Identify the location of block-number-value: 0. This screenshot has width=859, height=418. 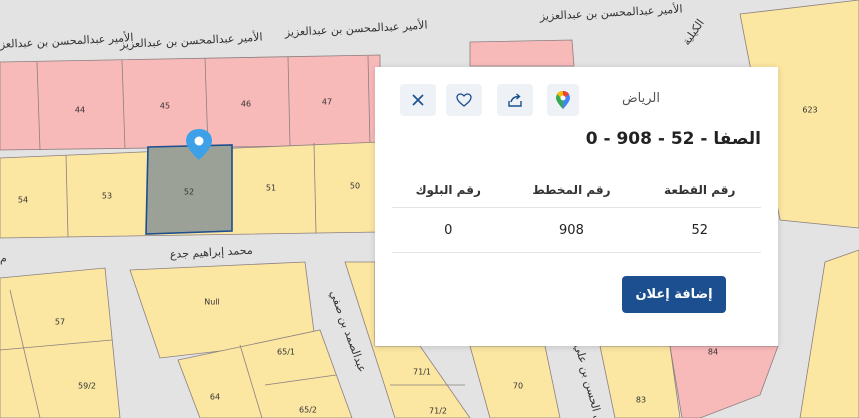
(448, 230).